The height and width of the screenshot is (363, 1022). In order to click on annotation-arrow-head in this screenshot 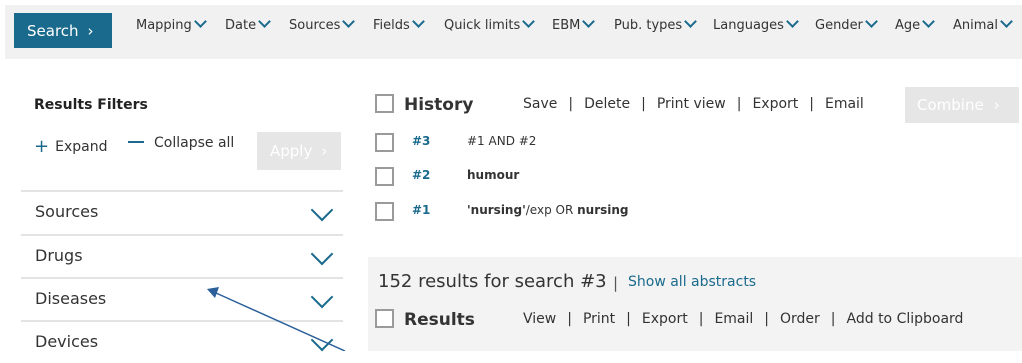, I will do `click(213, 292)`.